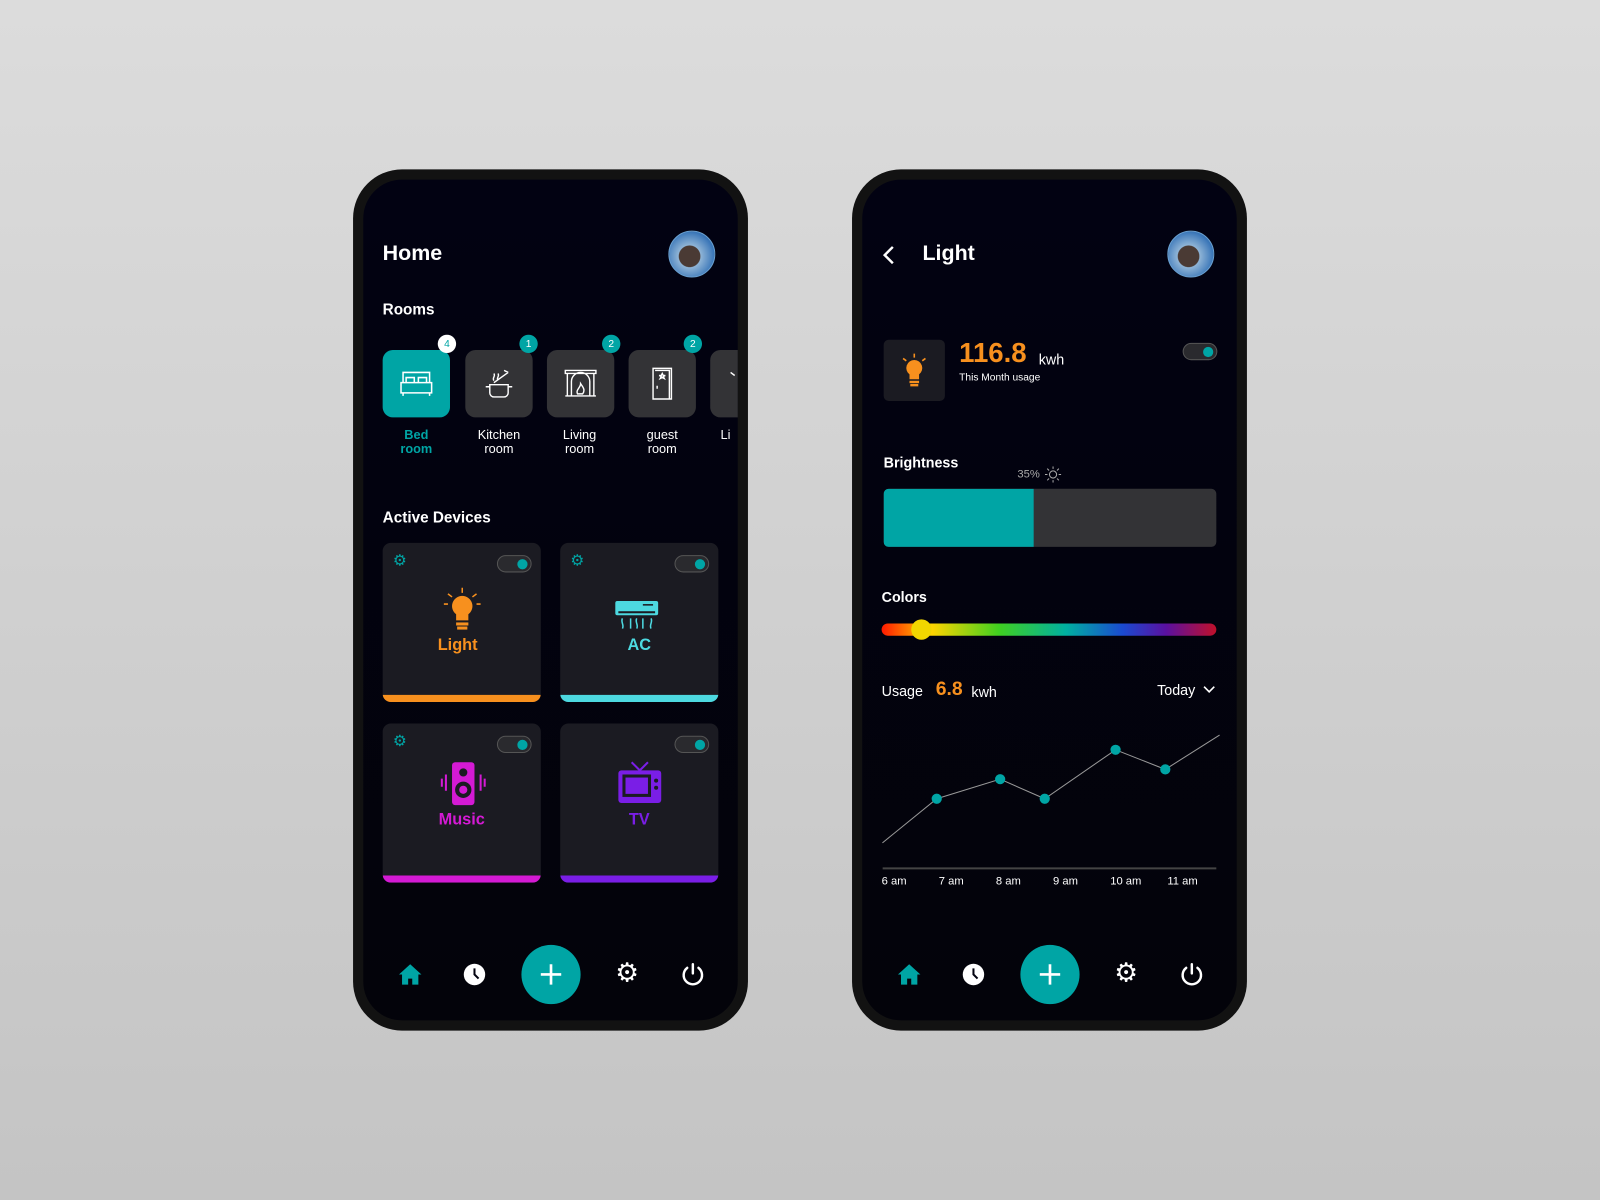 The height and width of the screenshot is (1200, 1600). Describe the element at coordinates (894, 881) in the screenshot. I see `x-tick-label: 6 am` at that location.